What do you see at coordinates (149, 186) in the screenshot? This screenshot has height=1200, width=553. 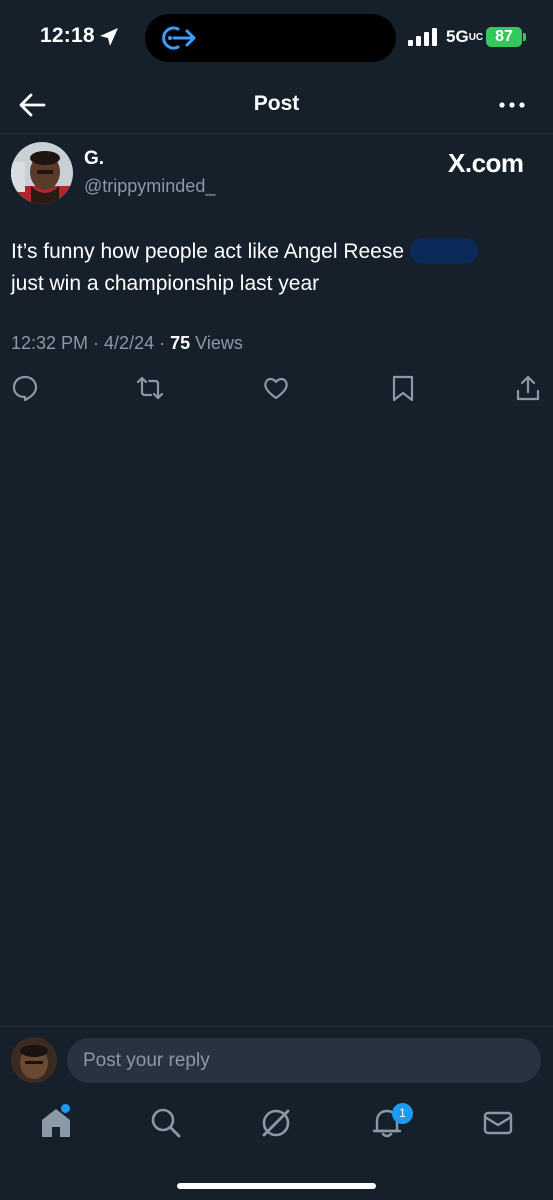 I see `user-handle: @trippyminded_` at bounding box center [149, 186].